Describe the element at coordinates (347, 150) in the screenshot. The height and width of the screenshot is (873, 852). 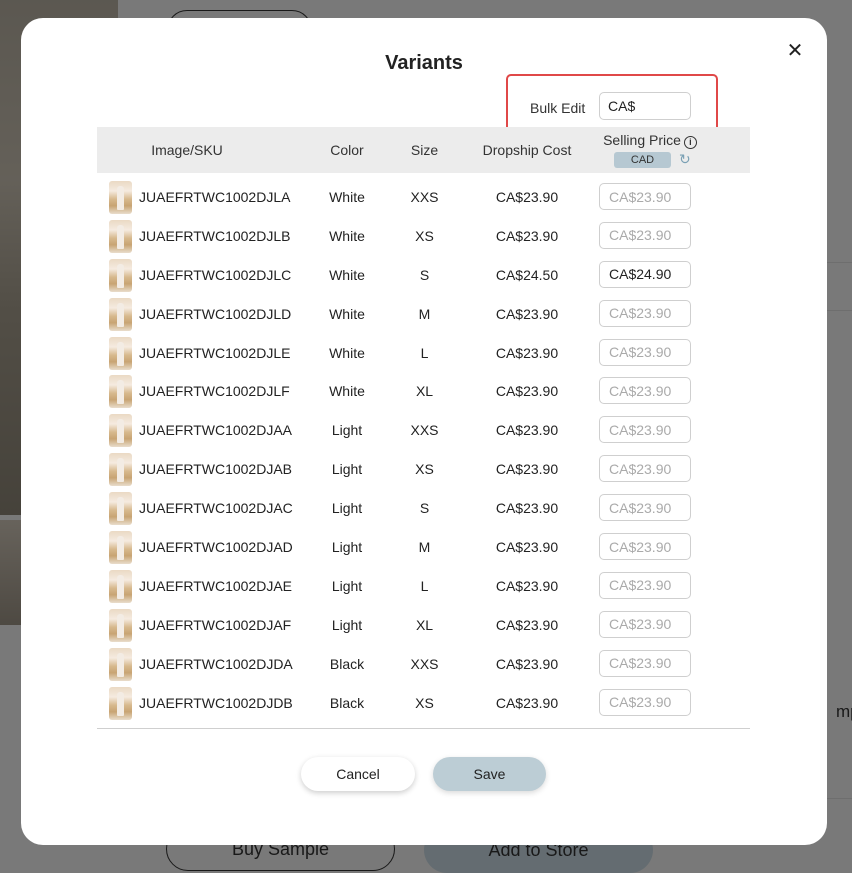
I see `column-header-color: Color` at that location.